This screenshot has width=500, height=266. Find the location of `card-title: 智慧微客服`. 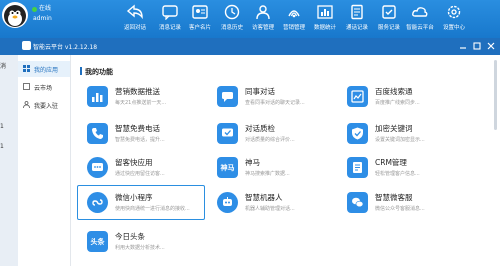

card-title: 智慧微客服 is located at coordinates (394, 197).